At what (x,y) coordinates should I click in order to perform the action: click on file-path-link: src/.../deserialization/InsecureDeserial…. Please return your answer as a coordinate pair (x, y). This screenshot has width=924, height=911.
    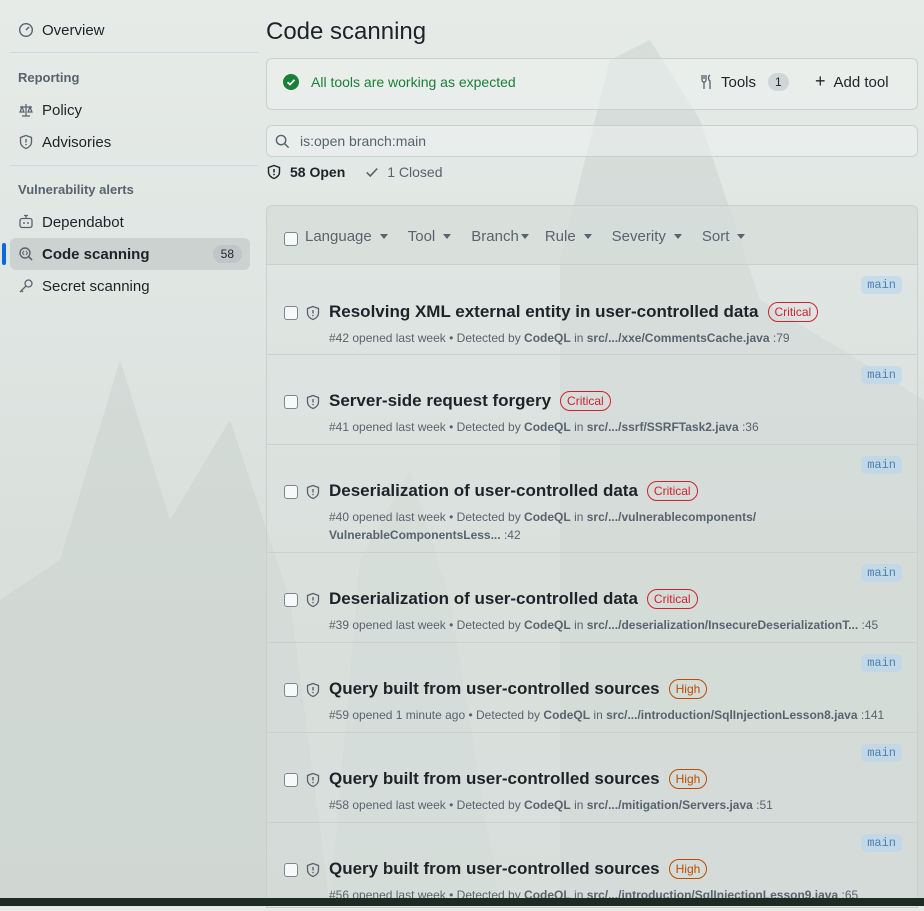
    Looking at the image, I should click on (722, 625).